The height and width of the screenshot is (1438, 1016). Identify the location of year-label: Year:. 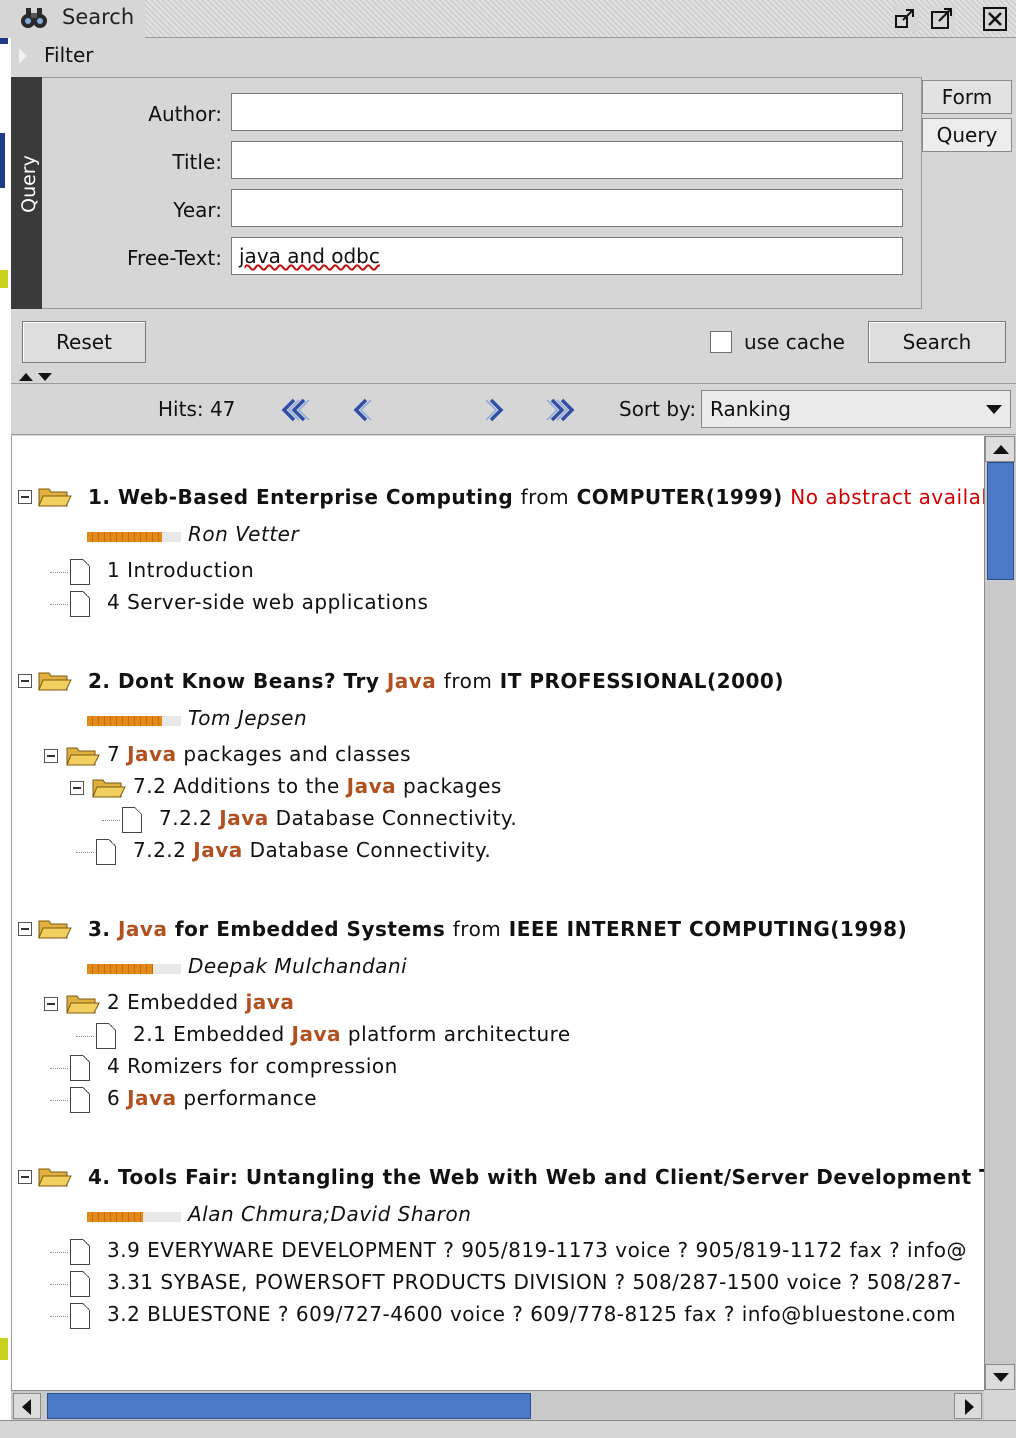
(197, 210).